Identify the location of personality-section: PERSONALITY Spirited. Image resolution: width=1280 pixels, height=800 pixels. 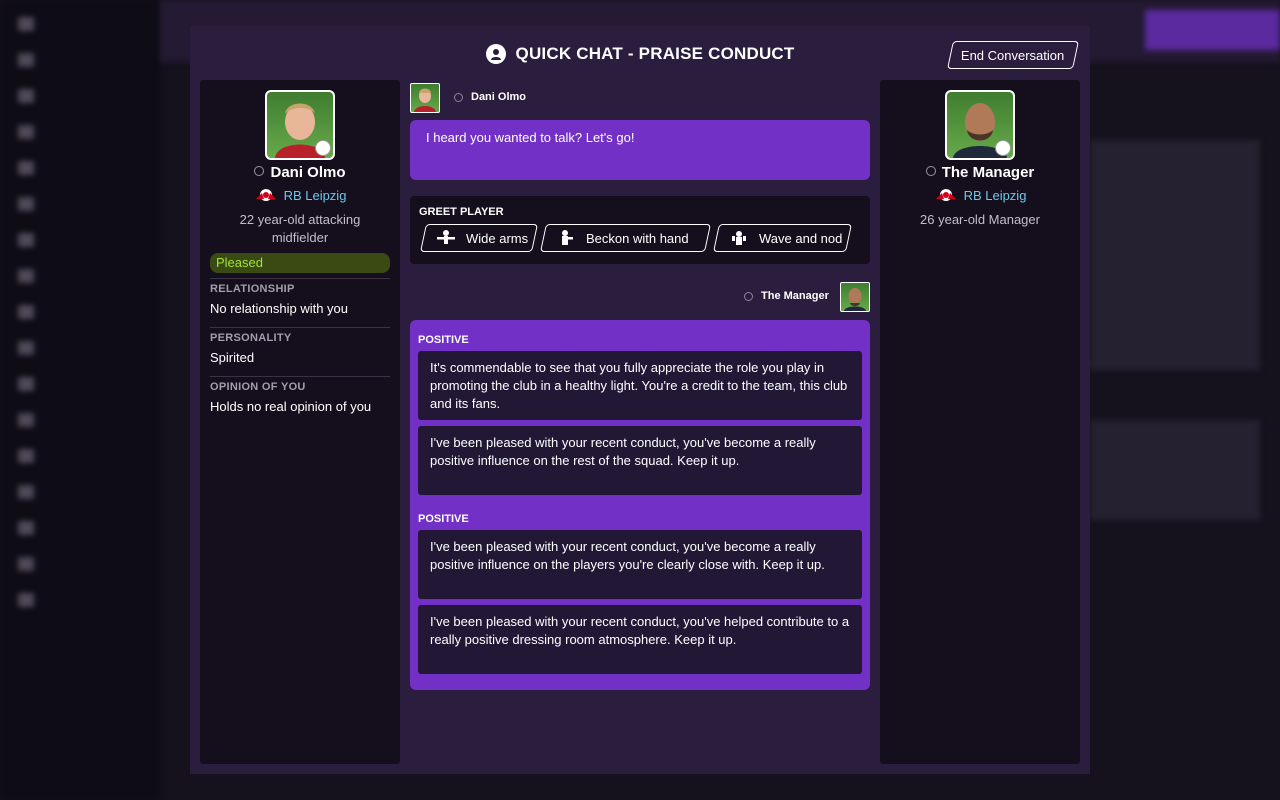
(300, 346).